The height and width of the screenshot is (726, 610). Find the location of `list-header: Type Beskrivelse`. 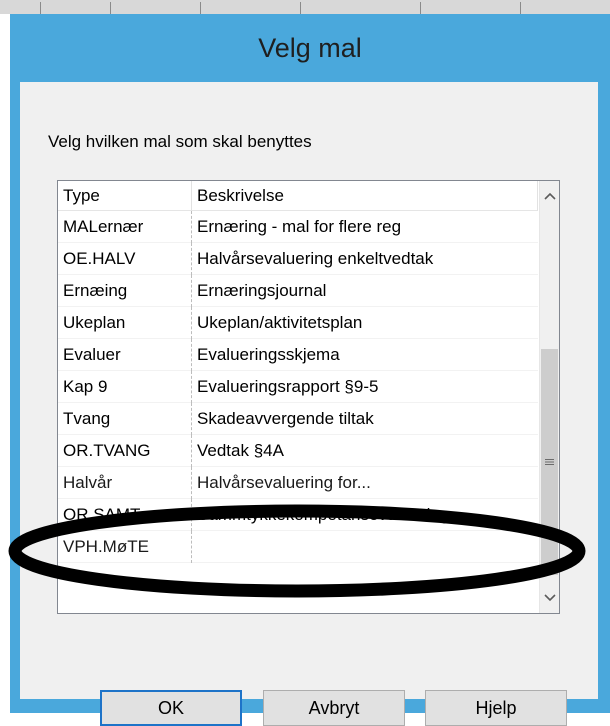

list-header: Type Beskrivelse is located at coordinates (298, 196).